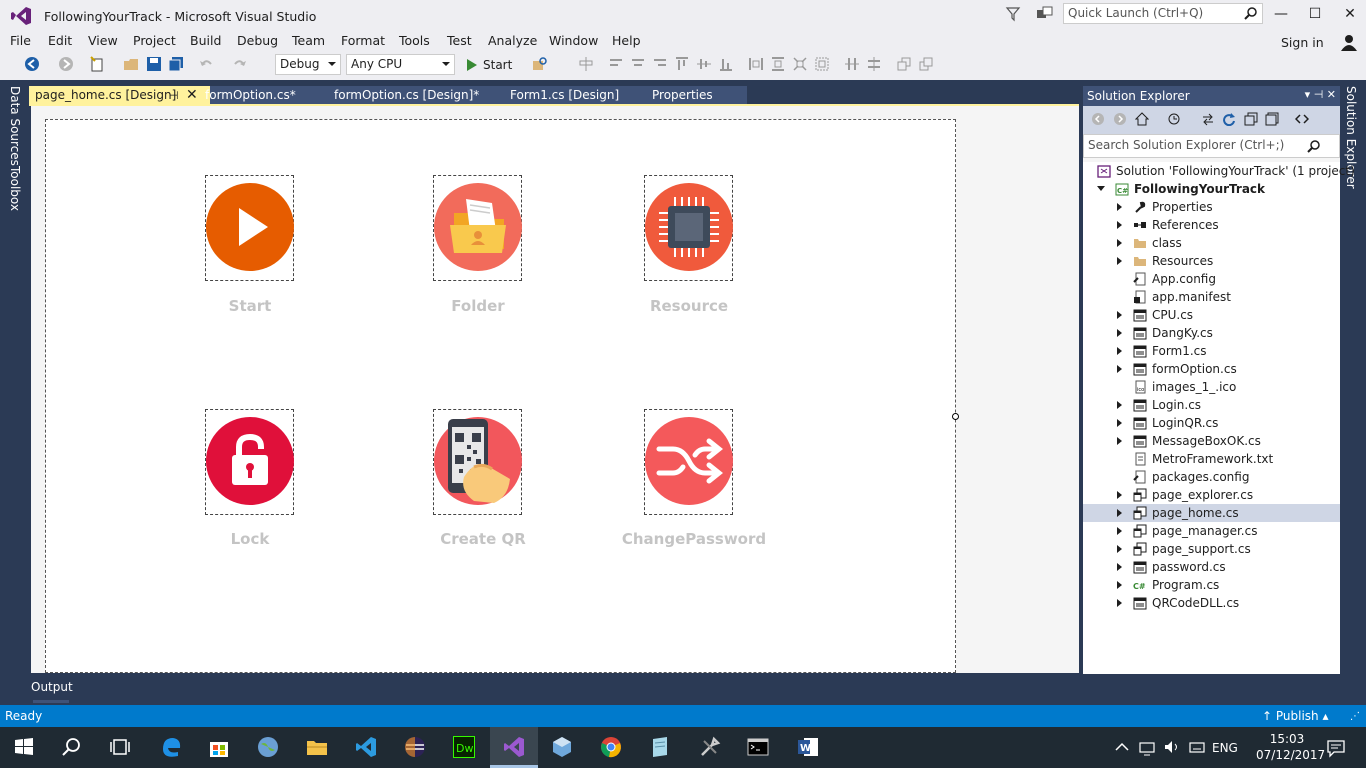 The height and width of the screenshot is (768, 1366). Describe the element at coordinates (1315, 14) in the screenshot. I see `maximize-button: ☐` at that location.